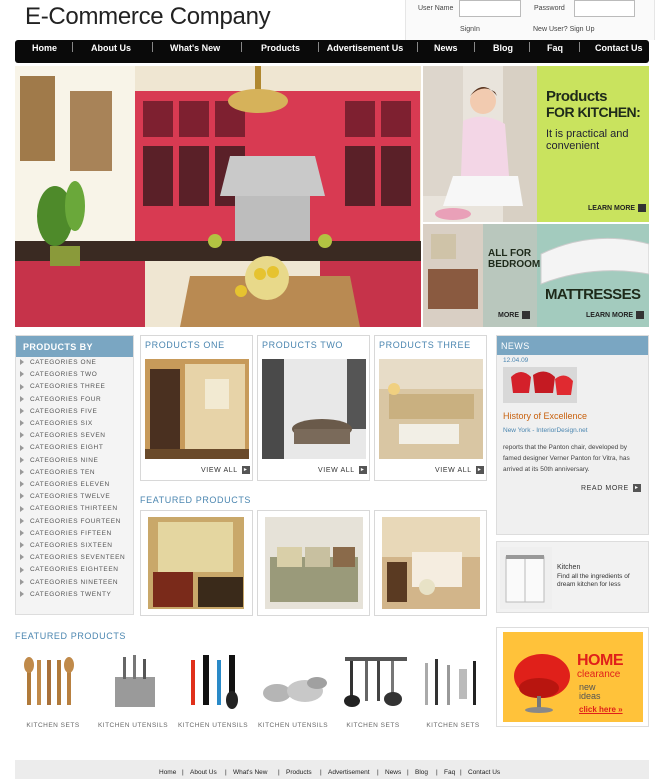 This screenshot has width=668, height=779. What do you see at coordinates (111, 48) in the screenshot?
I see `nav-about-us: About Us` at bounding box center [111, 48].